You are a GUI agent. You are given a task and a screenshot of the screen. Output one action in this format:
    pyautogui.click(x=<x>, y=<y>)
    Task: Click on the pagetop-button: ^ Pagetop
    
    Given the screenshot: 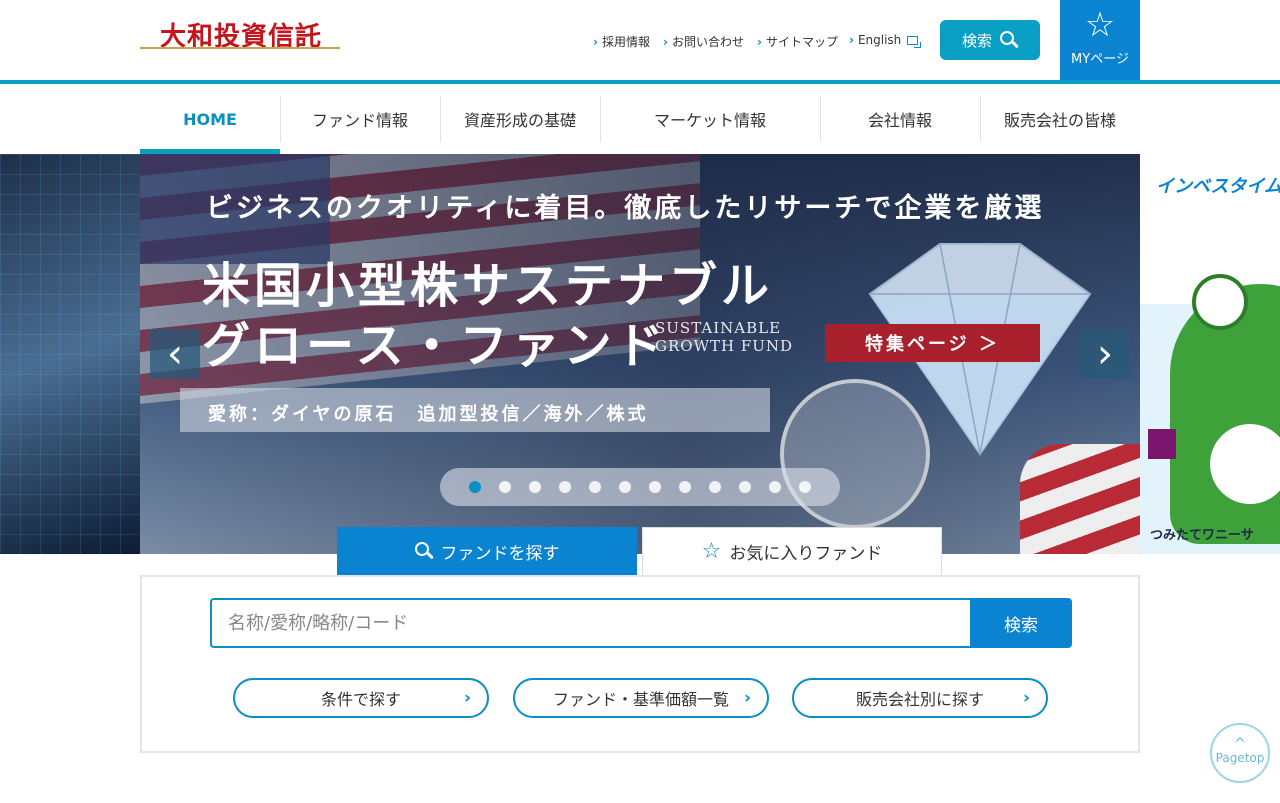 What is the action you would take?
    pyautogui.click(x=1240, y=753)
    